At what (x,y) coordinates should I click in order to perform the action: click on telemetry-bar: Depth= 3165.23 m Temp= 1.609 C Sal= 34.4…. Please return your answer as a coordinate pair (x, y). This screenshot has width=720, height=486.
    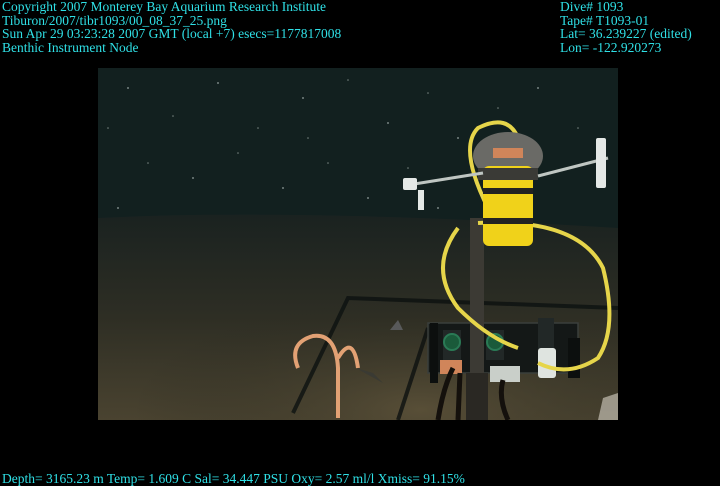
    Looking at the image, I should click on (233, 479).